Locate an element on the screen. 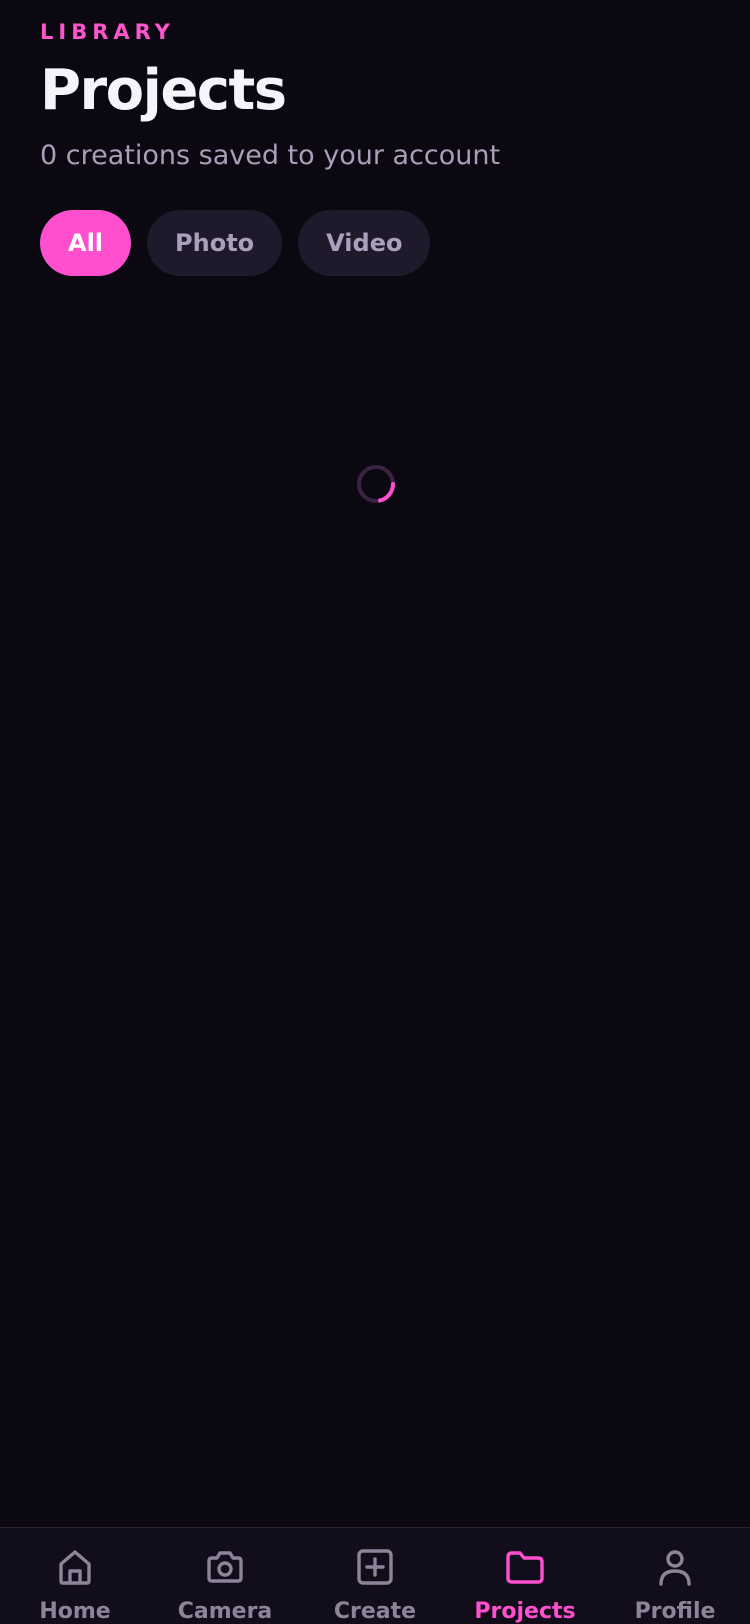 The height and width of the screenshot is (1624, 750). tab-projects: Projects is located at coordinates (525, 1576).